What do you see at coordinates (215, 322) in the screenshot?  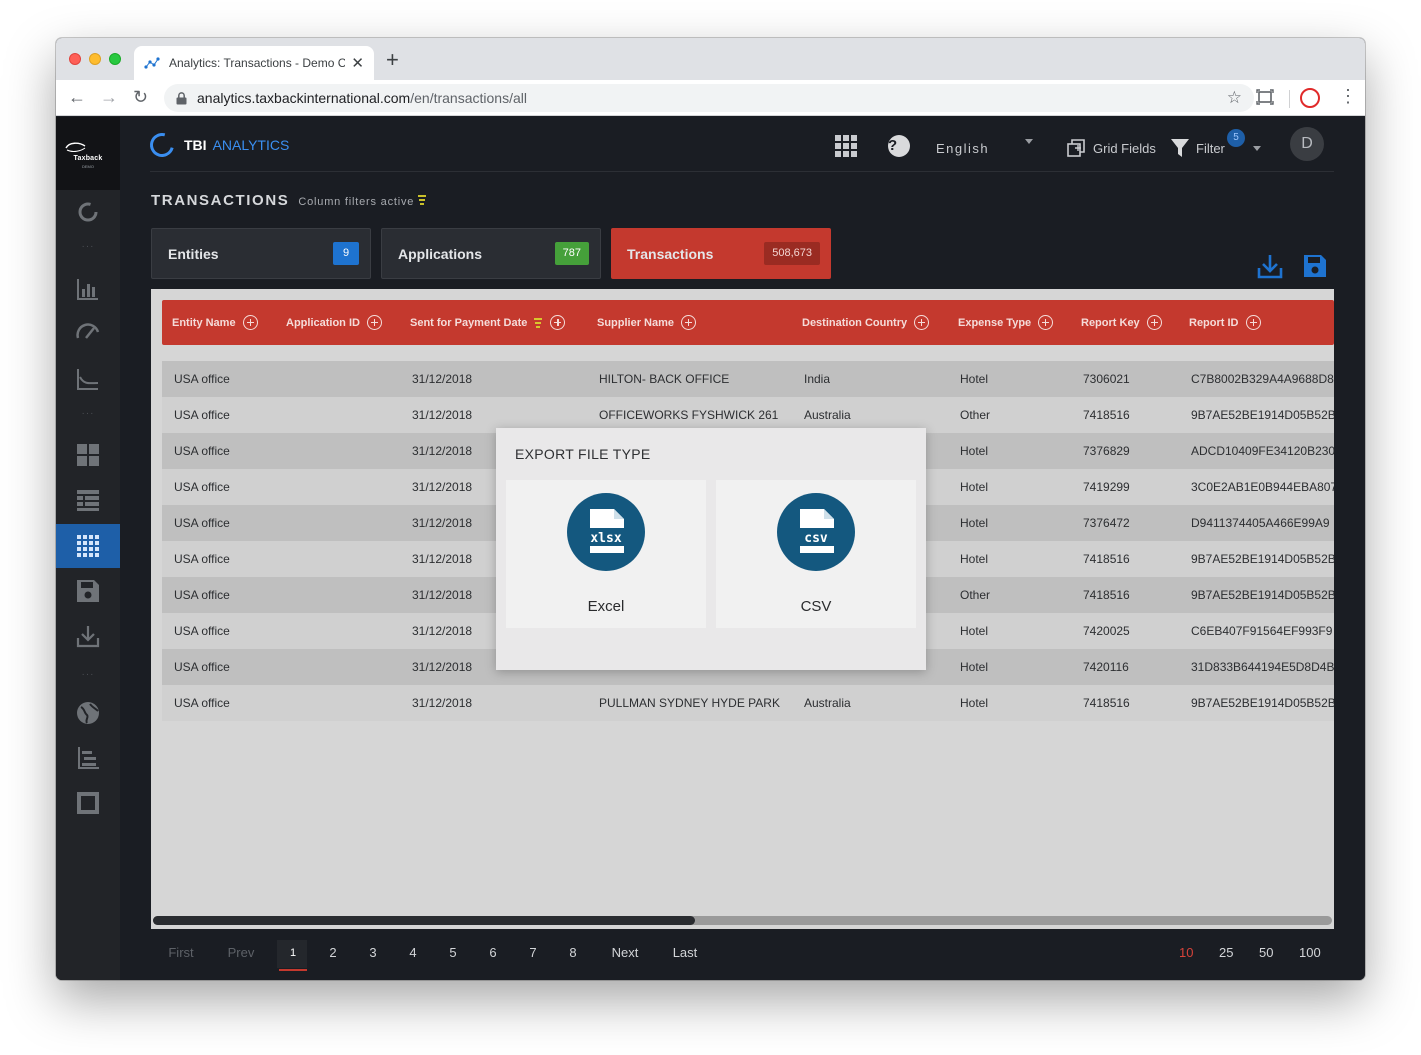 I see `column-header: Entity Name` at bounding box center [215, 322].